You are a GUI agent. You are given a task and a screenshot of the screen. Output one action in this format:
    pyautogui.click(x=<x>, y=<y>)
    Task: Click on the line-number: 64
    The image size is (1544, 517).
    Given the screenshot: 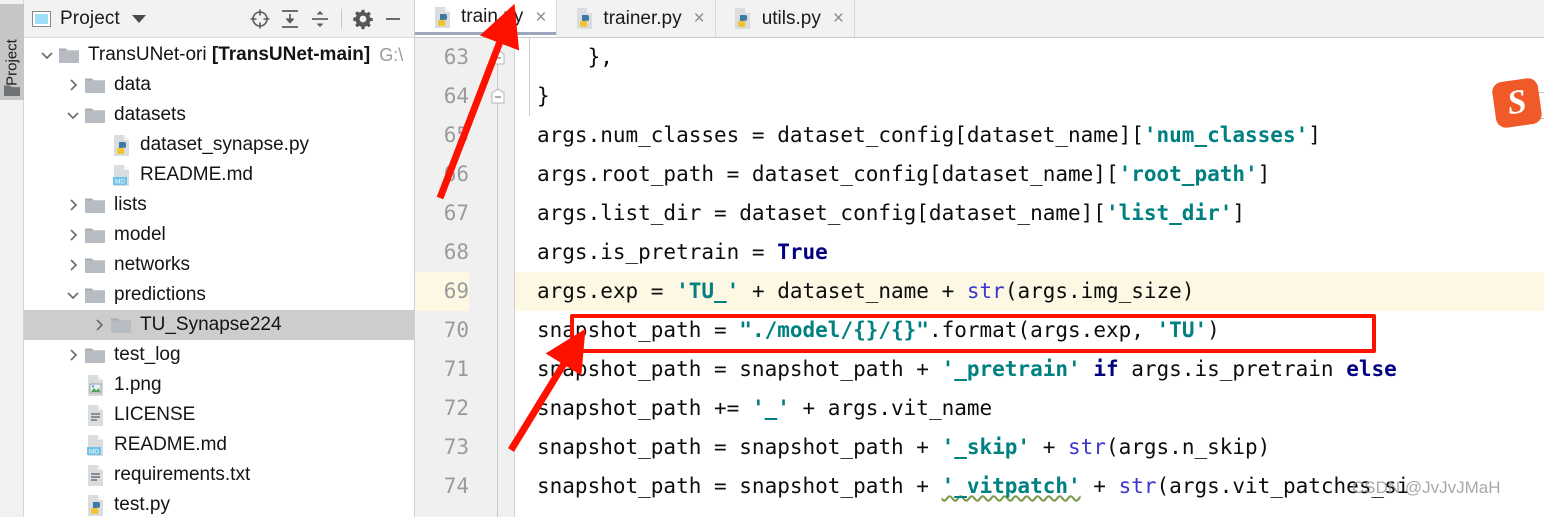 What is the action you would take?
    pyautogui.click(x=456, y=96)
    